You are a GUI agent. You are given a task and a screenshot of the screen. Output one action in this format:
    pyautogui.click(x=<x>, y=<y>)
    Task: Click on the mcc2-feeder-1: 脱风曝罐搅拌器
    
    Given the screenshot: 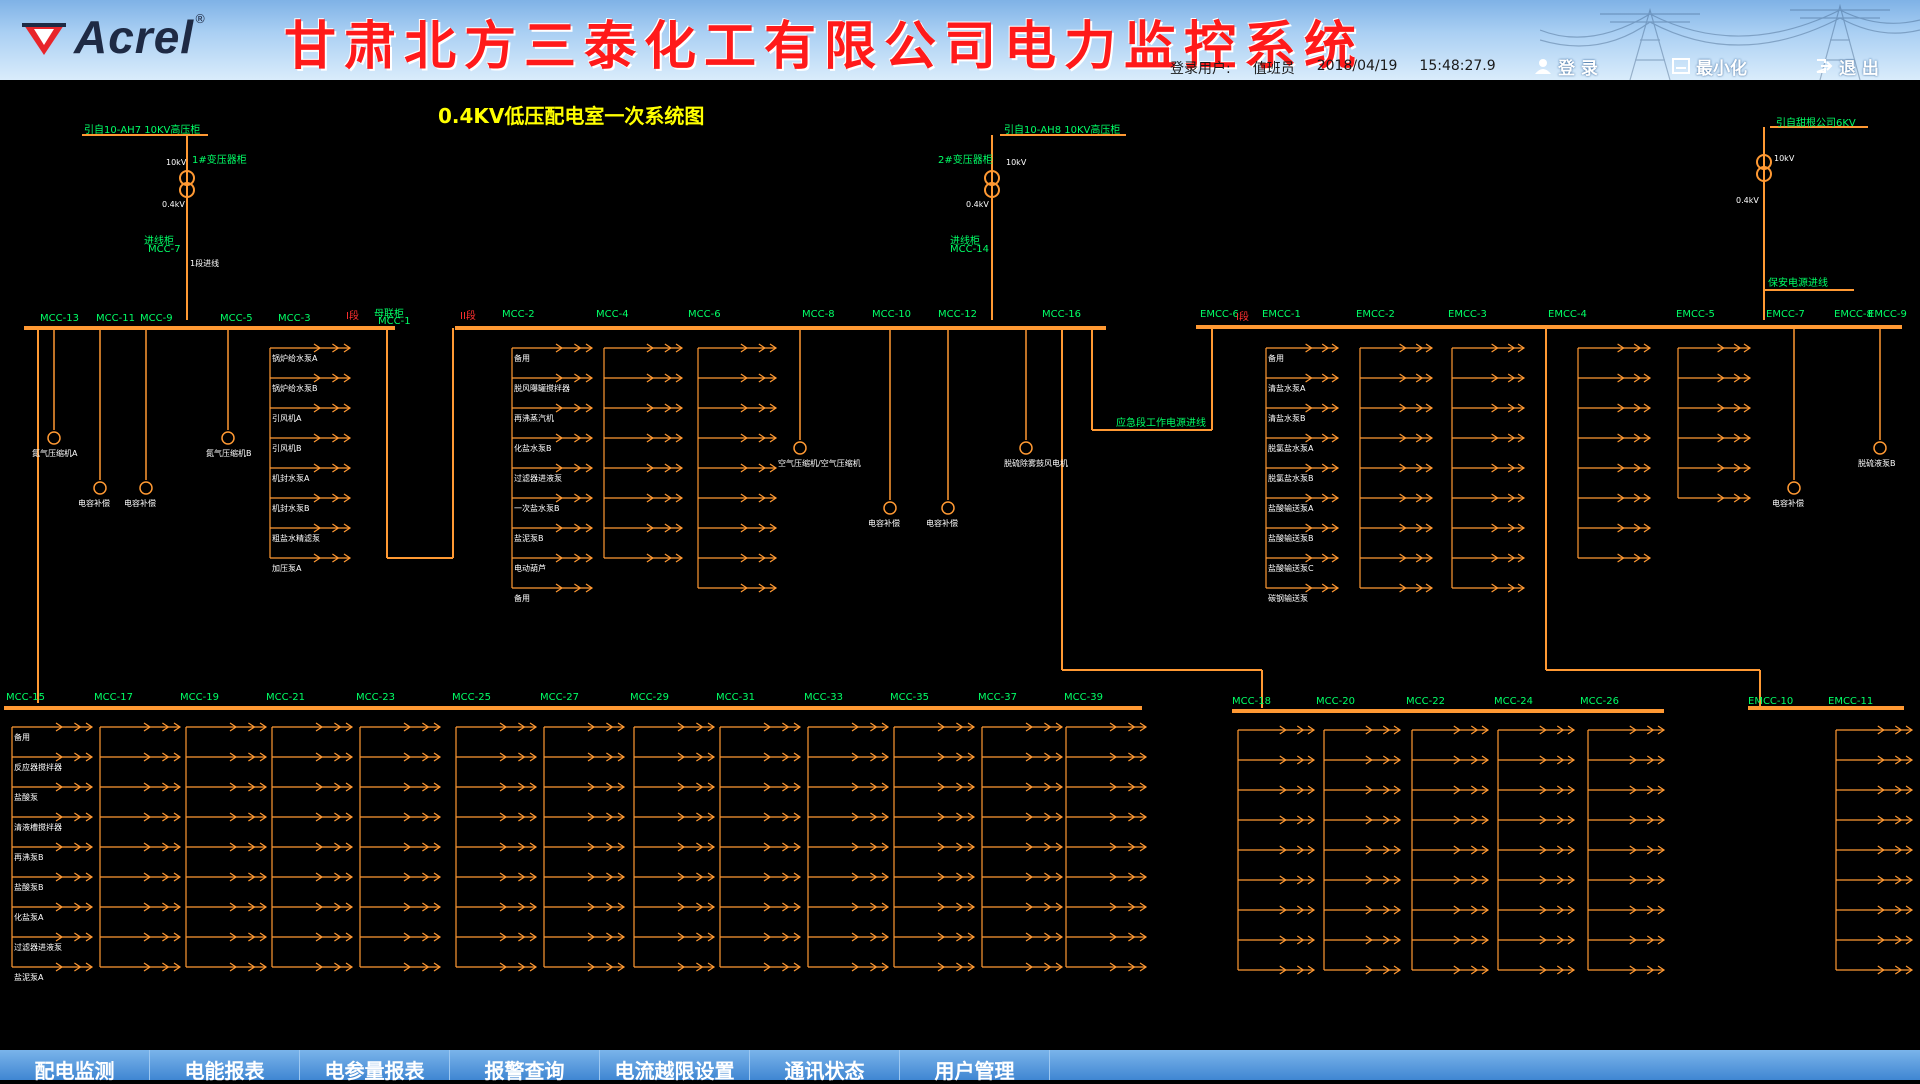 What is the action you would take?
    pyautogui.click(x=542, y=388)
    